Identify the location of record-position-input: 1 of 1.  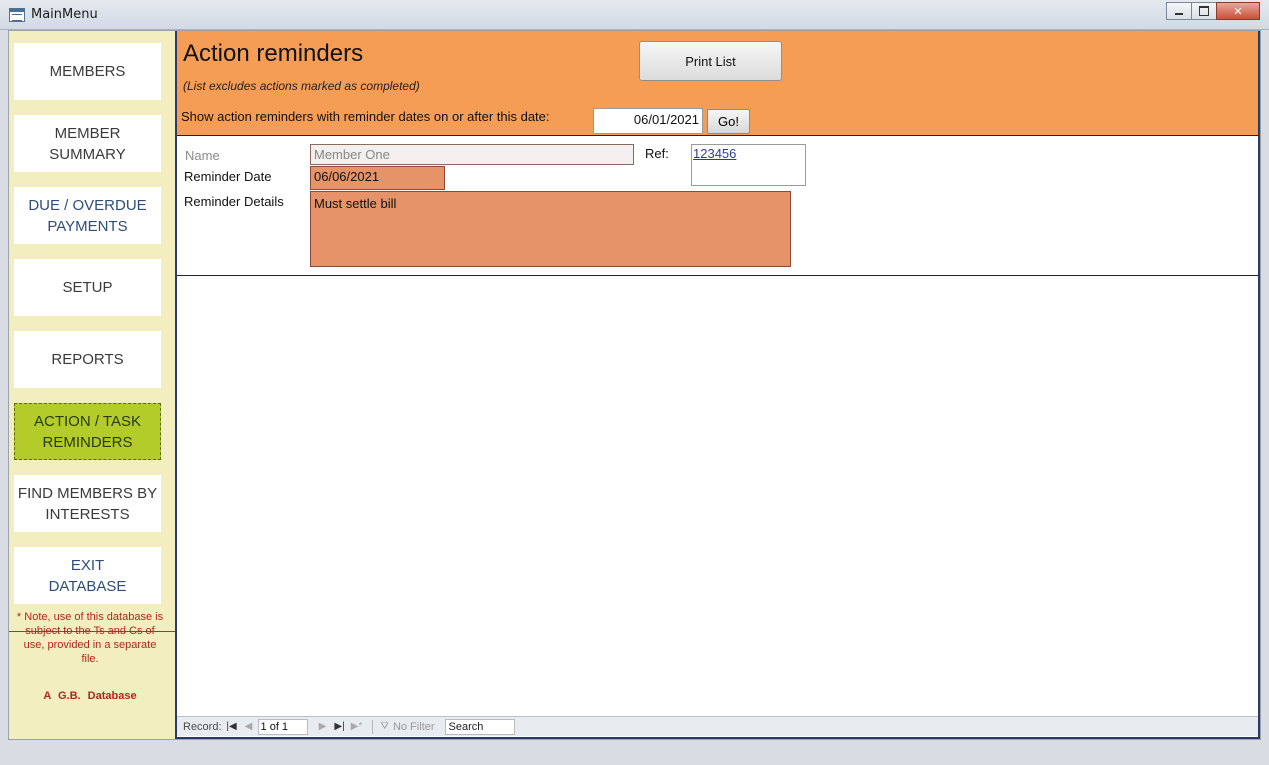
(282, 726).